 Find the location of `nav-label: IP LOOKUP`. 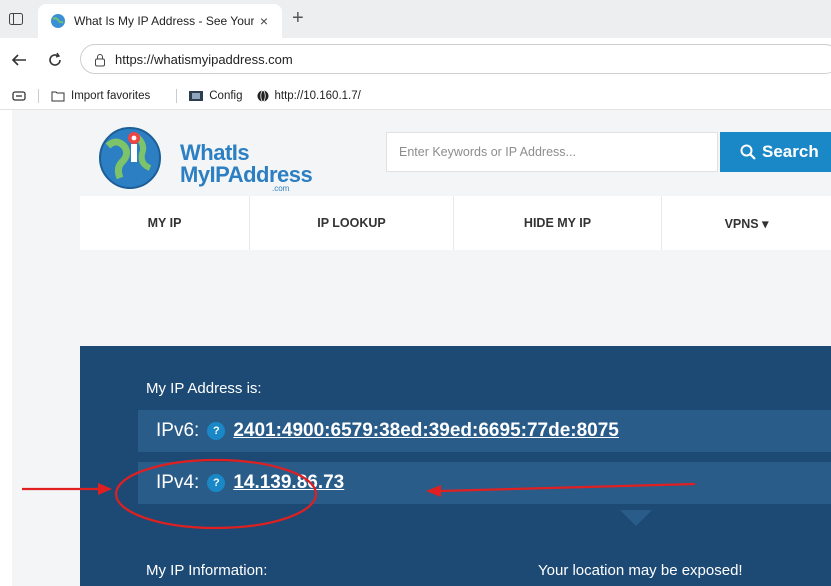

nav-label: IP LOOKUP is located at coordinates (351, 223).